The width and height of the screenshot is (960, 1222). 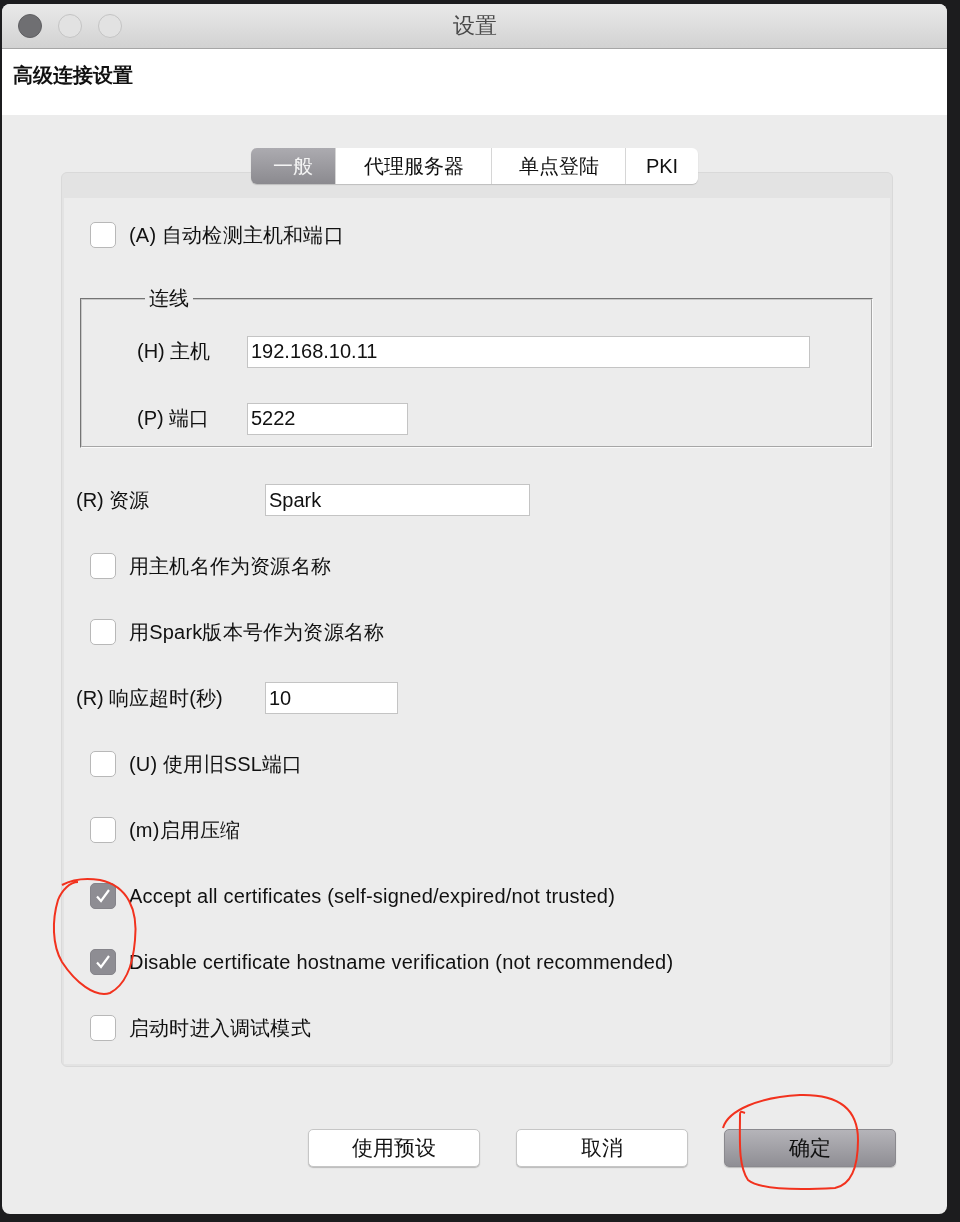 What do you see at coordinates (169, 298) in the screenshot?
I see `group-title: 连线` at bounding box center [169, 298].